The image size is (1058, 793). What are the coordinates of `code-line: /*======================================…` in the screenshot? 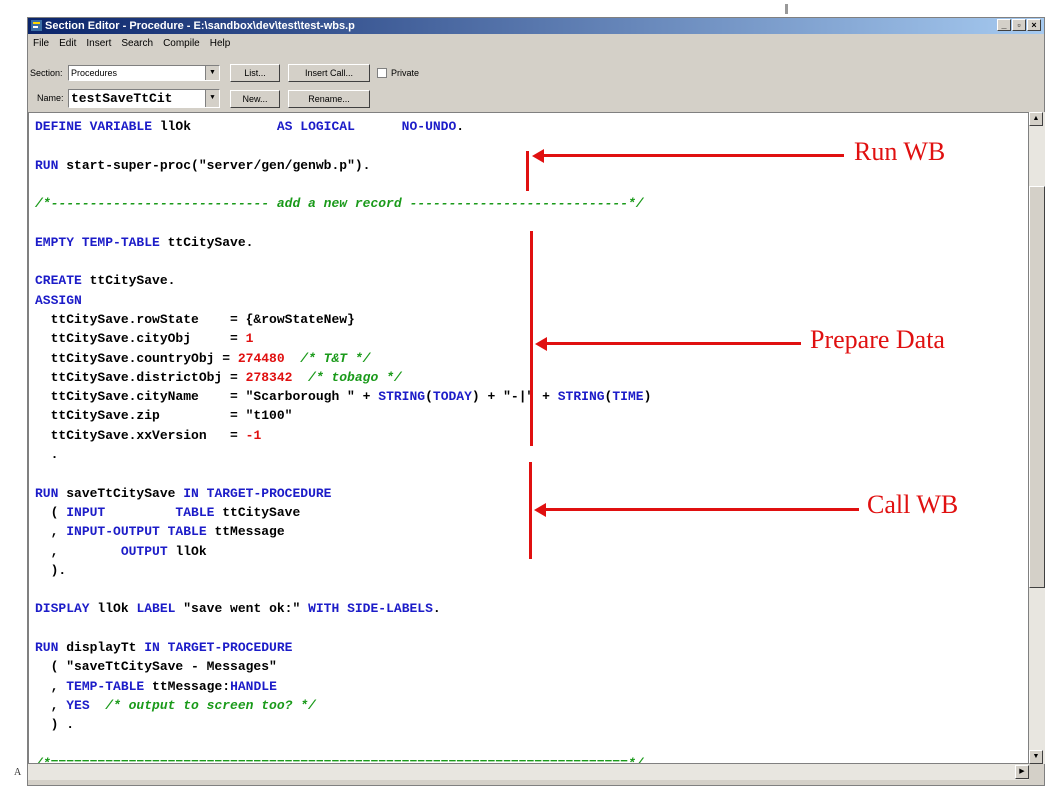 It's located at (343, 758).